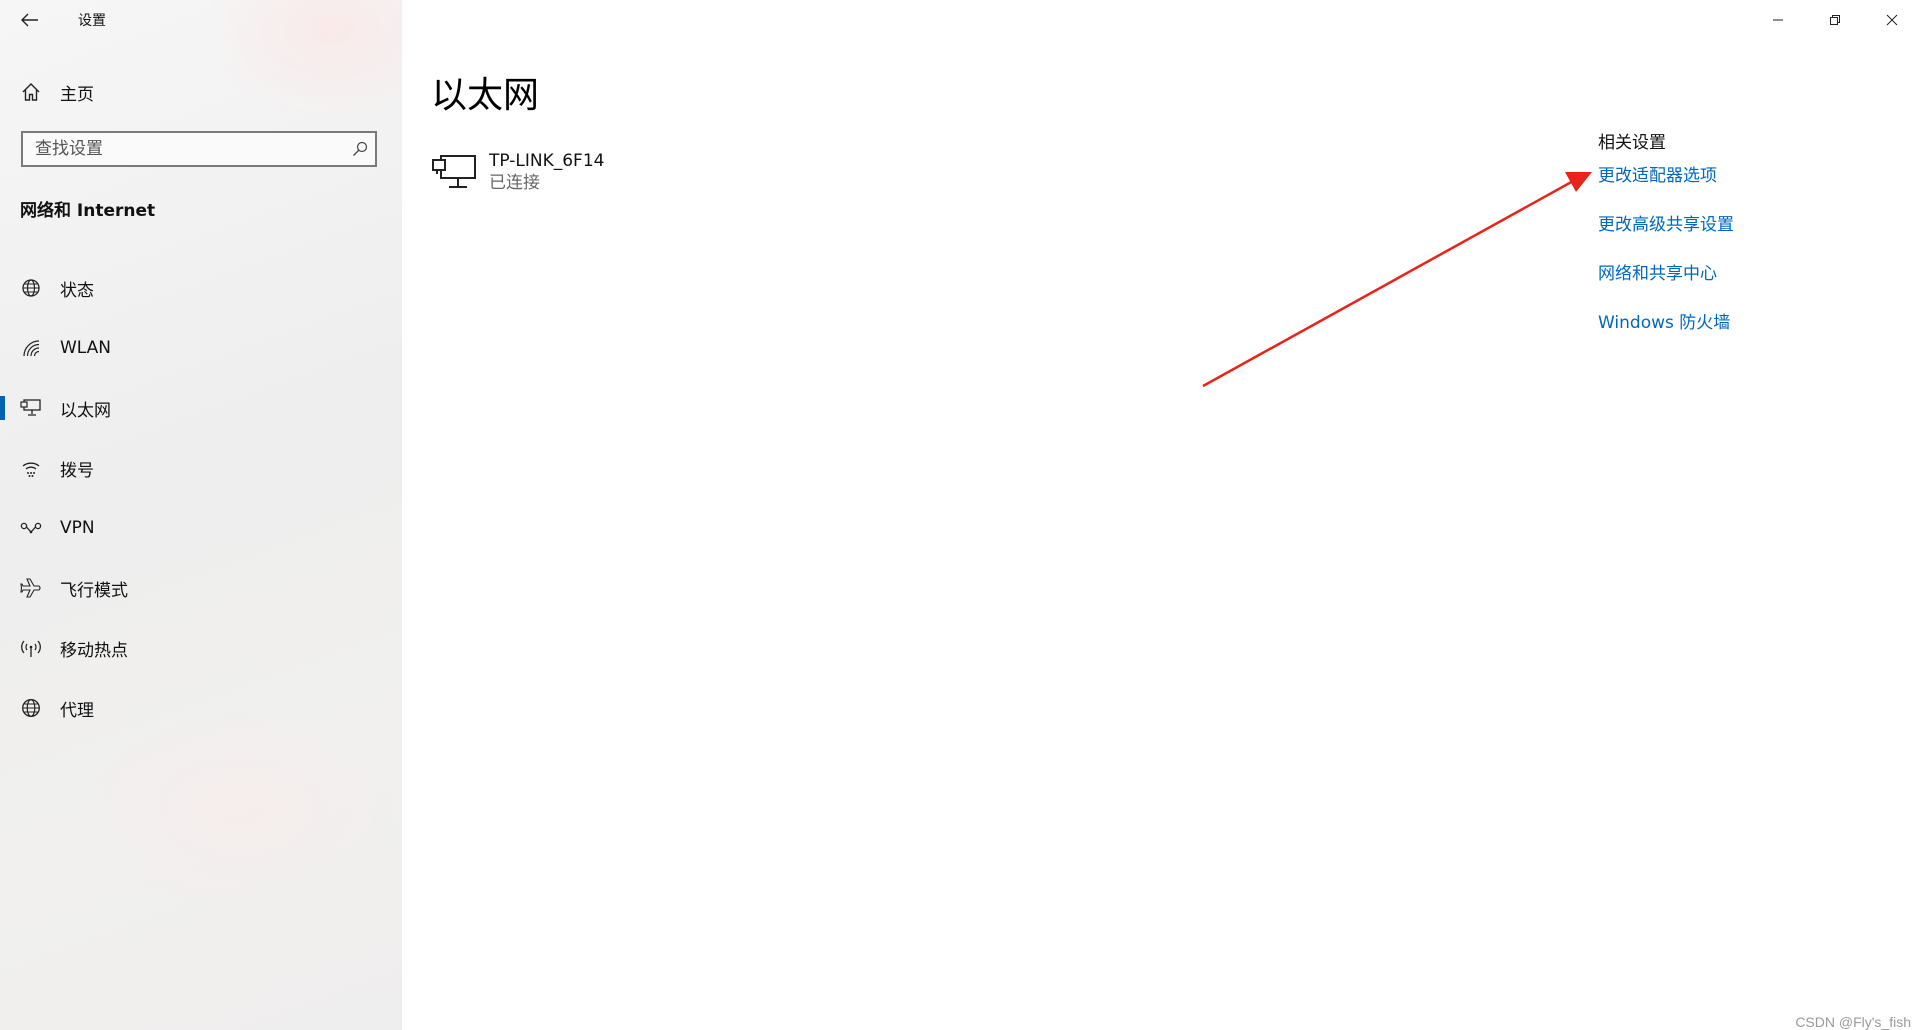 This screenshot has width=1920, height=1030. I want to click on restore-icon, so click(1834, 20).